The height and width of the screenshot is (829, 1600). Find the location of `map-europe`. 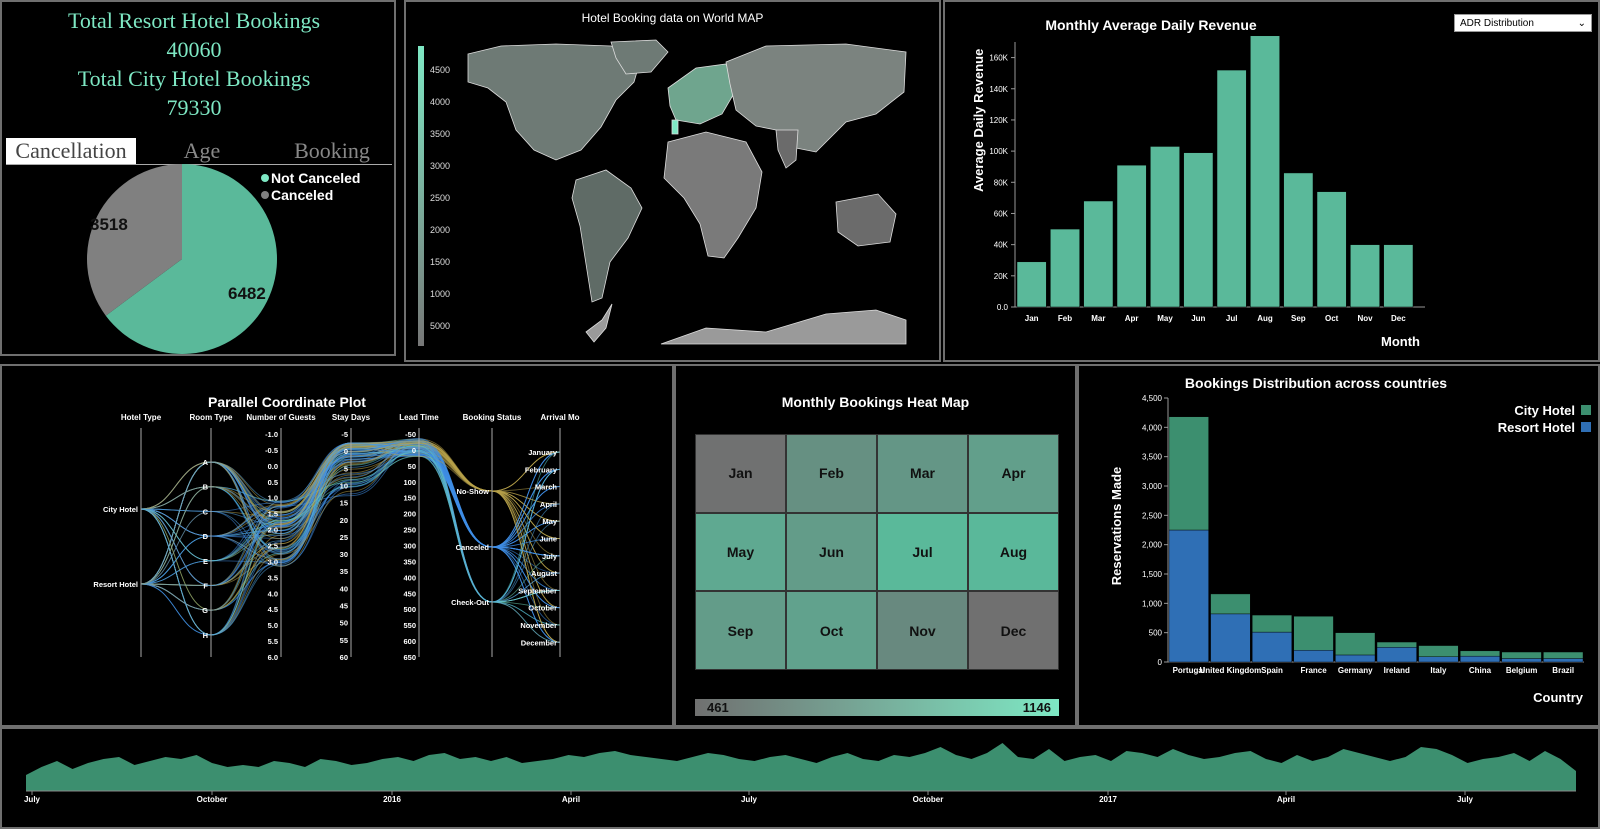

map-europe is located at coordinates (702, 94).